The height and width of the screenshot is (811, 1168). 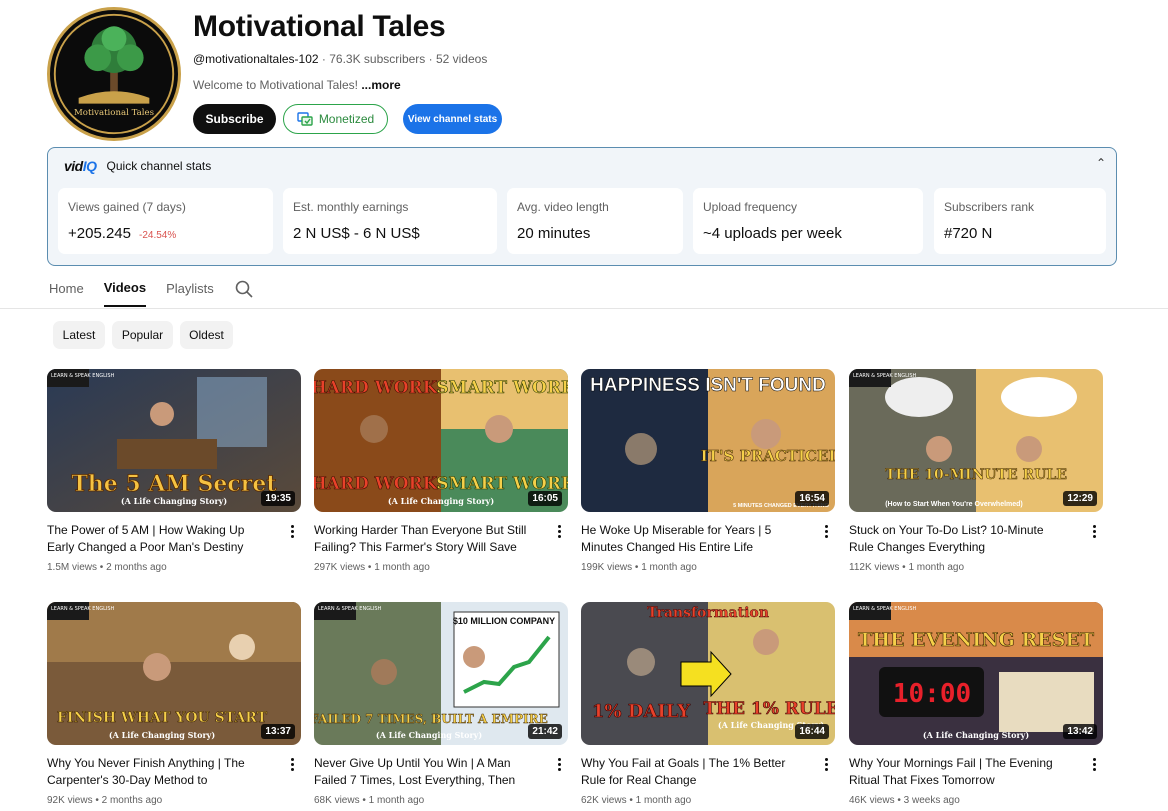 I want to click on svg-text: 10:00, so click(x=932, y=694).